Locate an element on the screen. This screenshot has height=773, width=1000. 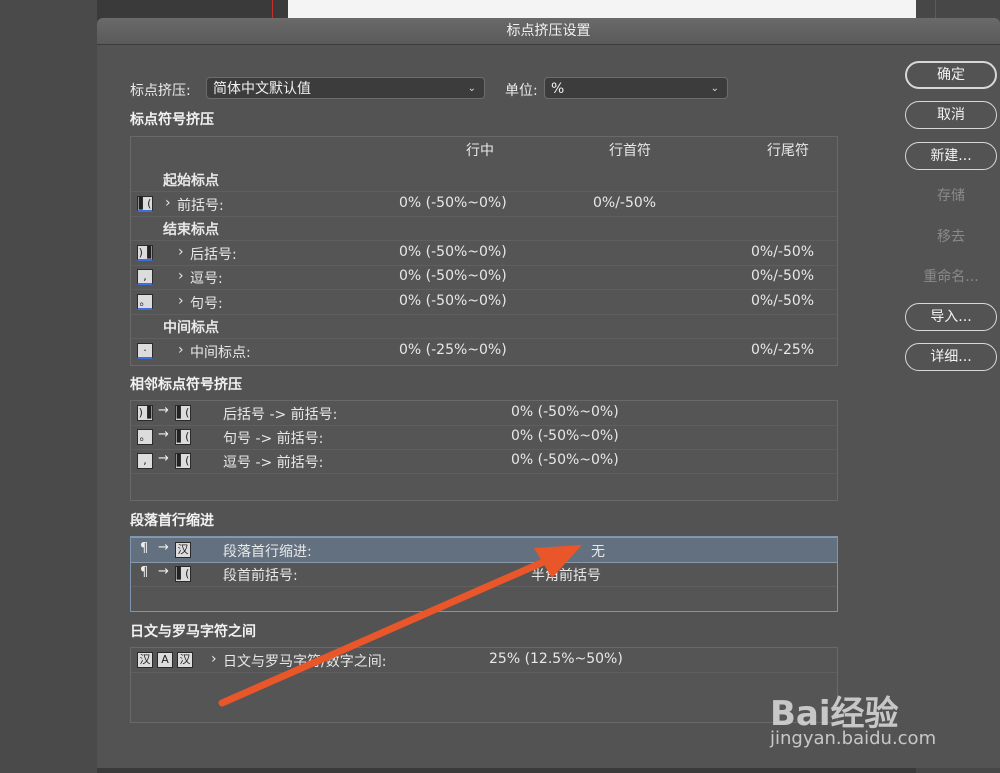
table-row: )▐ → ▌( 后括号 -> 前括号: 0% (-50%~0%) is located at coordinates (484, 413).